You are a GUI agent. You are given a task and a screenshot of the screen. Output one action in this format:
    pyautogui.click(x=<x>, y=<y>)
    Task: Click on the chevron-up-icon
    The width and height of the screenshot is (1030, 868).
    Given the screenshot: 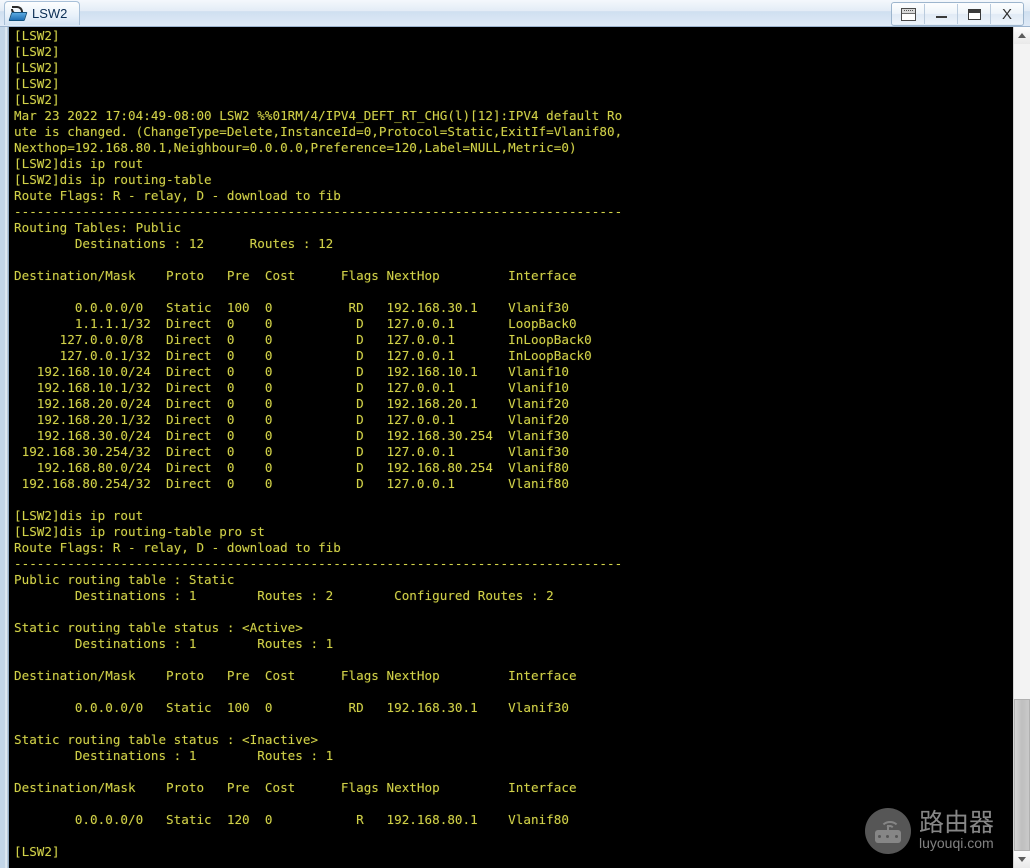 What is the action you would take?
    pyautogui.click(x=1022, y=35)
    